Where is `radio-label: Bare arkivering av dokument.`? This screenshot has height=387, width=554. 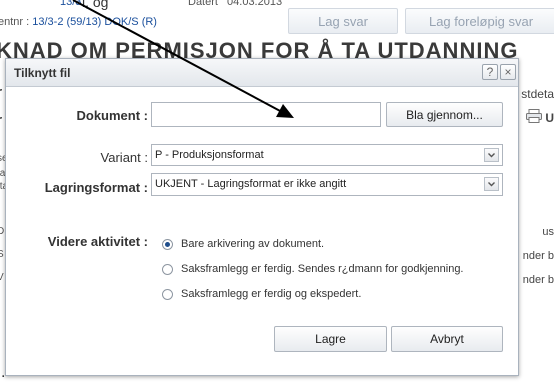 radio-label: Bare arkivering av dokument. is located at coordinates (252, 244).